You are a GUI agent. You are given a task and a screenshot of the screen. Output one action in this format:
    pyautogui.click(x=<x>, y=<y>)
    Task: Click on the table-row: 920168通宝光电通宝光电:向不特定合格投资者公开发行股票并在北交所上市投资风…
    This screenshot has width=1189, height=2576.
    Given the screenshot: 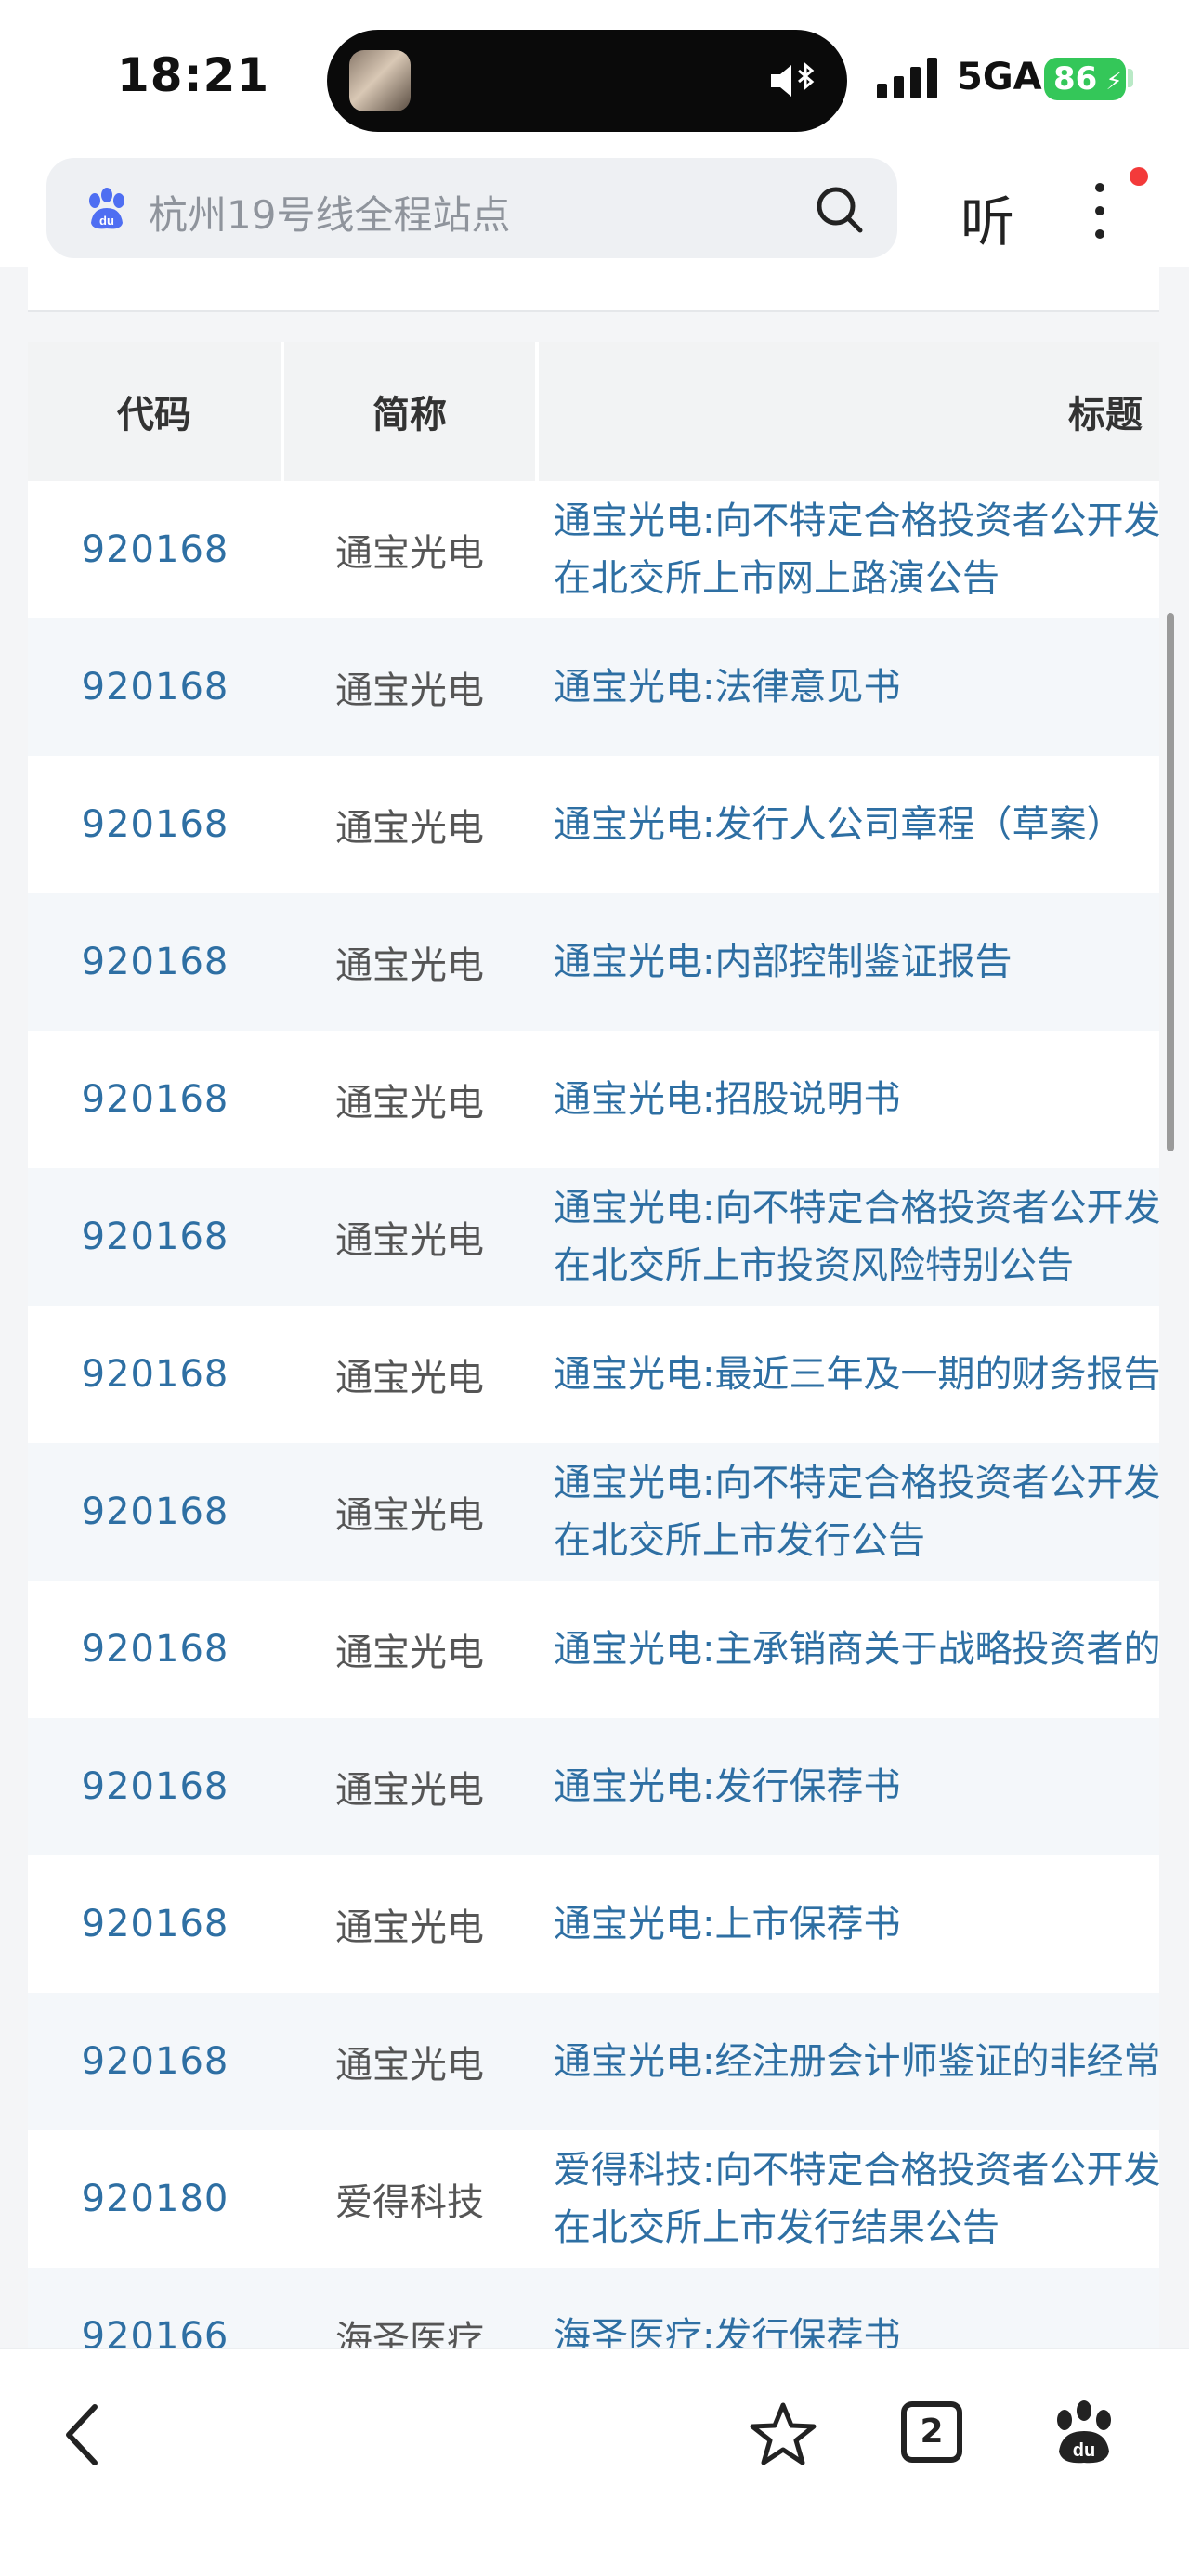 What is the action you would take?
    pyautogui.click(x=593, y=1237)
    